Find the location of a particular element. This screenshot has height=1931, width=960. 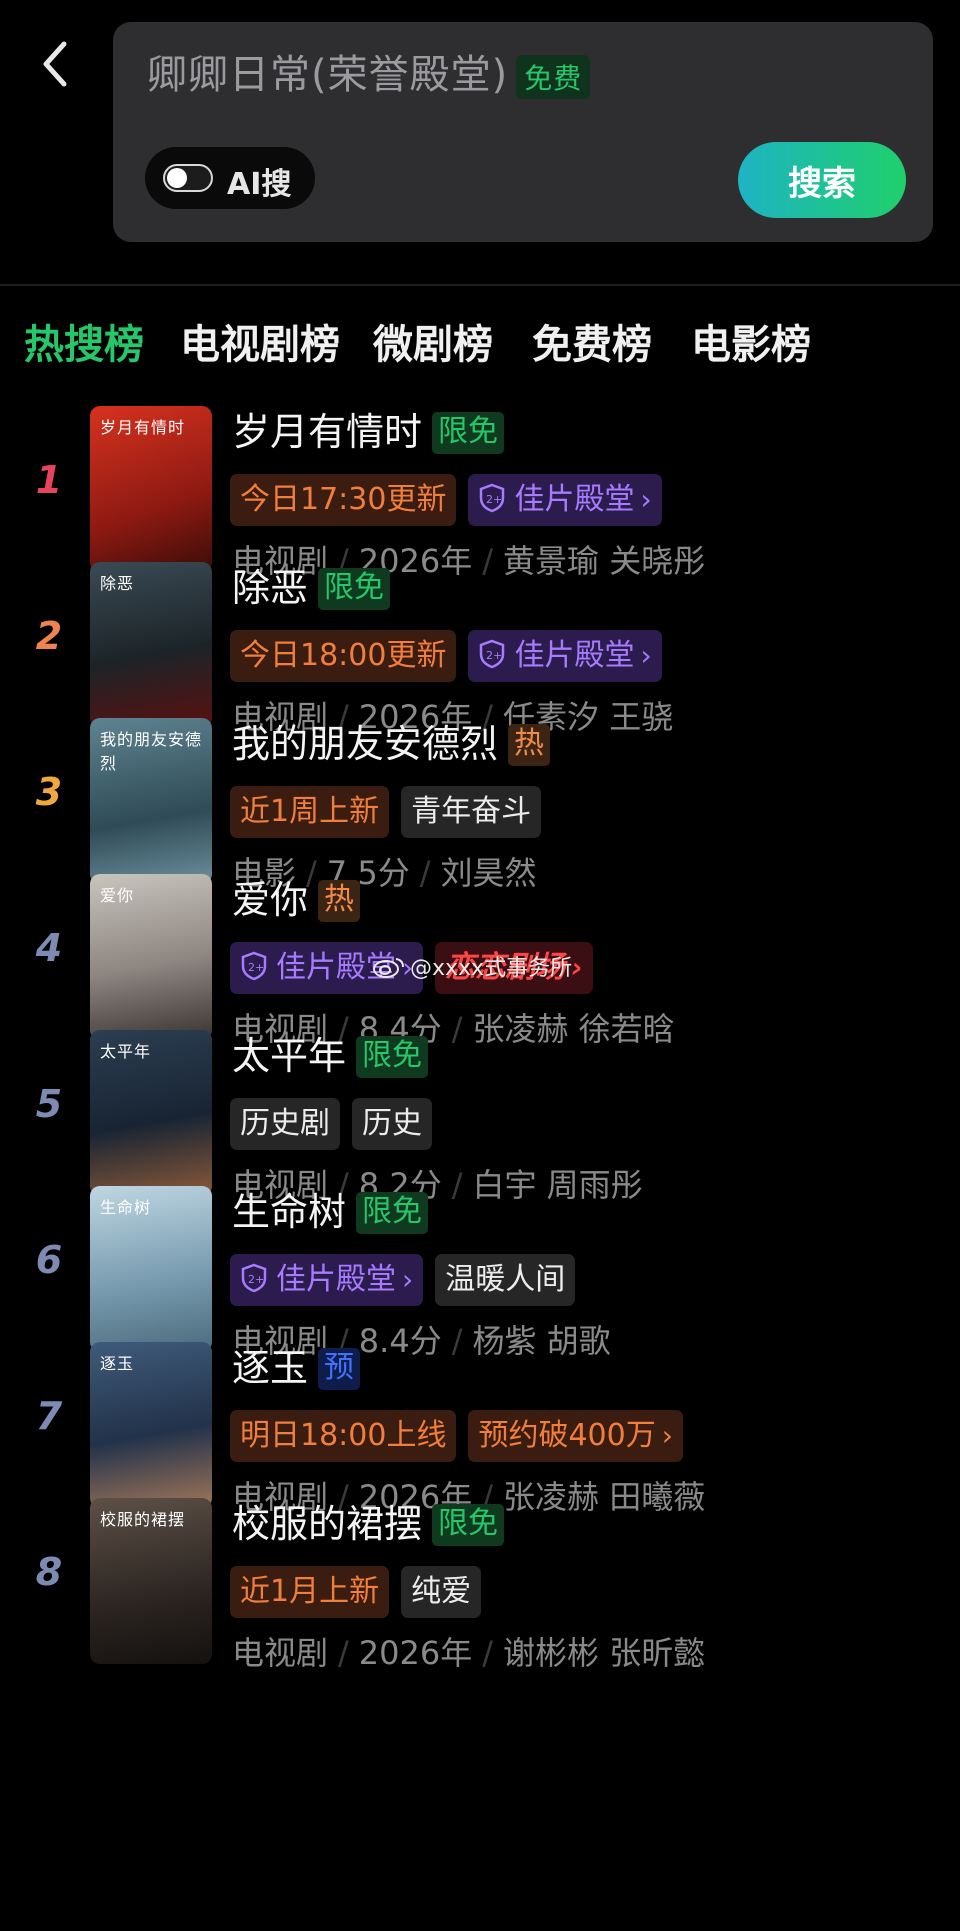

item-title-row: 逐玉预 is located at coordinates (296, 1368).